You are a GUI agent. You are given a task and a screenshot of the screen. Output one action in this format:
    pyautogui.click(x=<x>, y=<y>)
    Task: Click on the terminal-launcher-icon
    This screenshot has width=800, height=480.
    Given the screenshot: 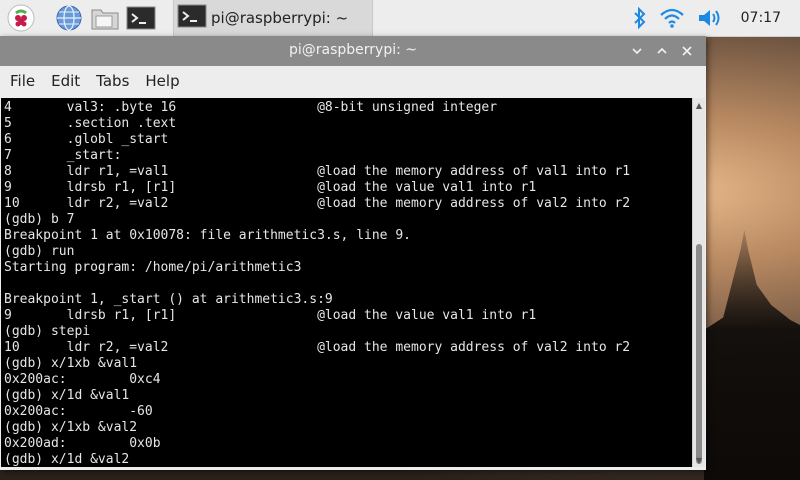 What is the action you would take?
    pyautogui.click(x=141, y=18)
    